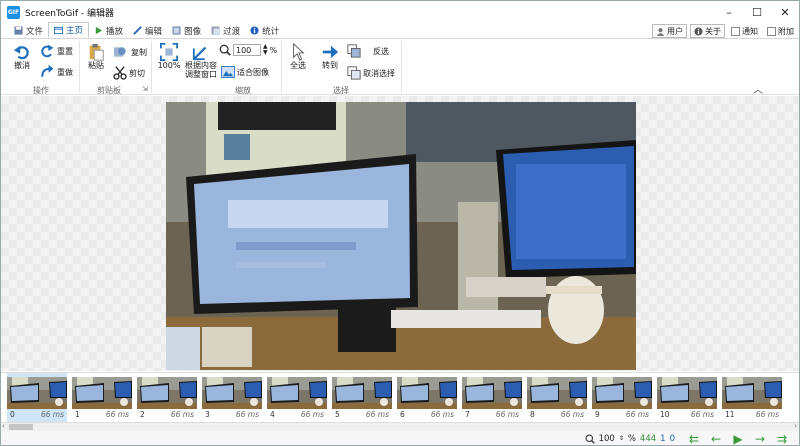 This screenshot has width=800, height=446. What do you see at coordinates (663, 438) in the screenshot?
I see `selected-count: 1` at bounding box center [663, 438].